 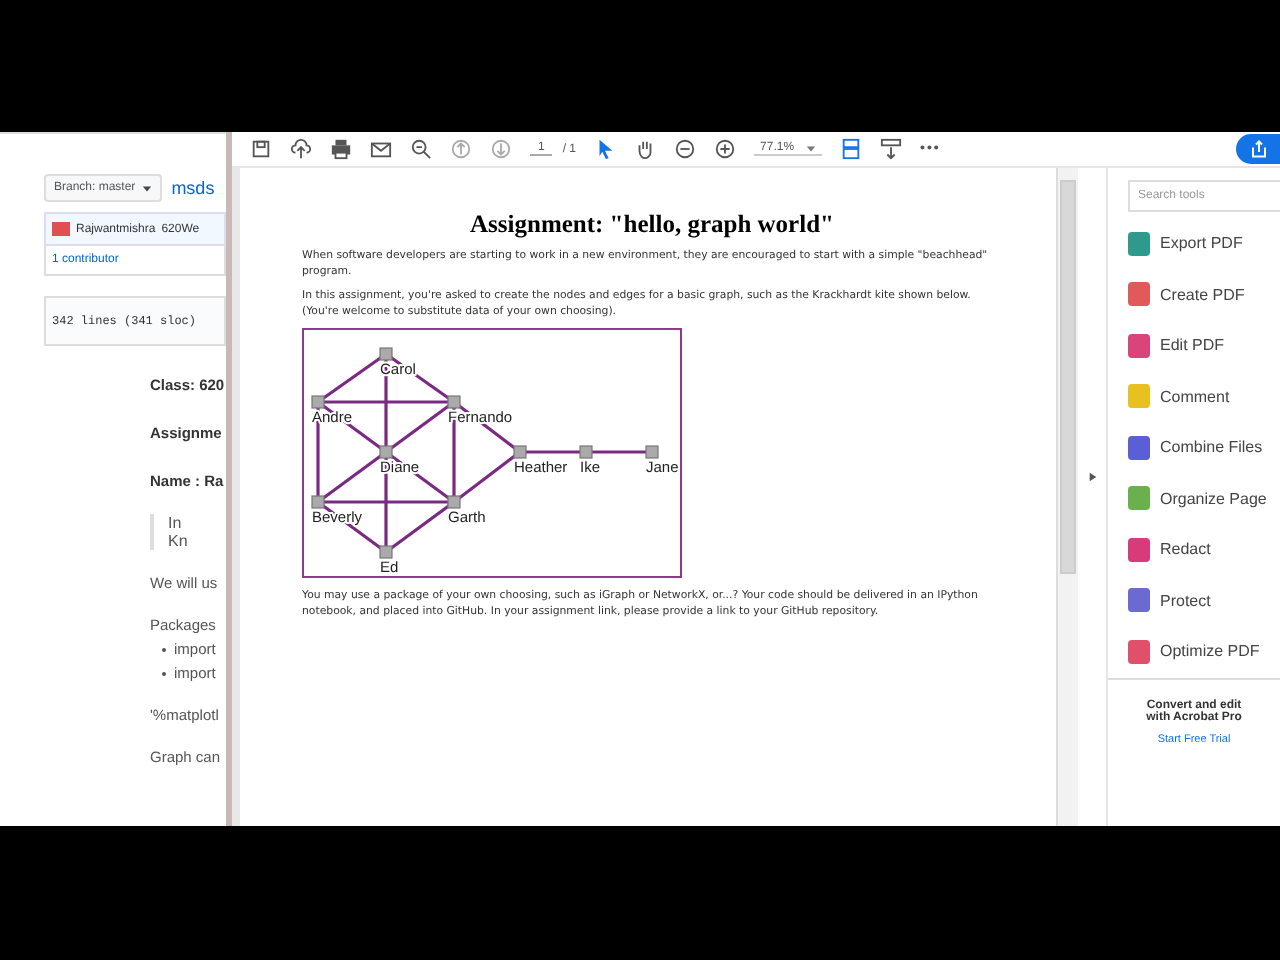 I want to click on save-icon, so click(x=261, y=149).